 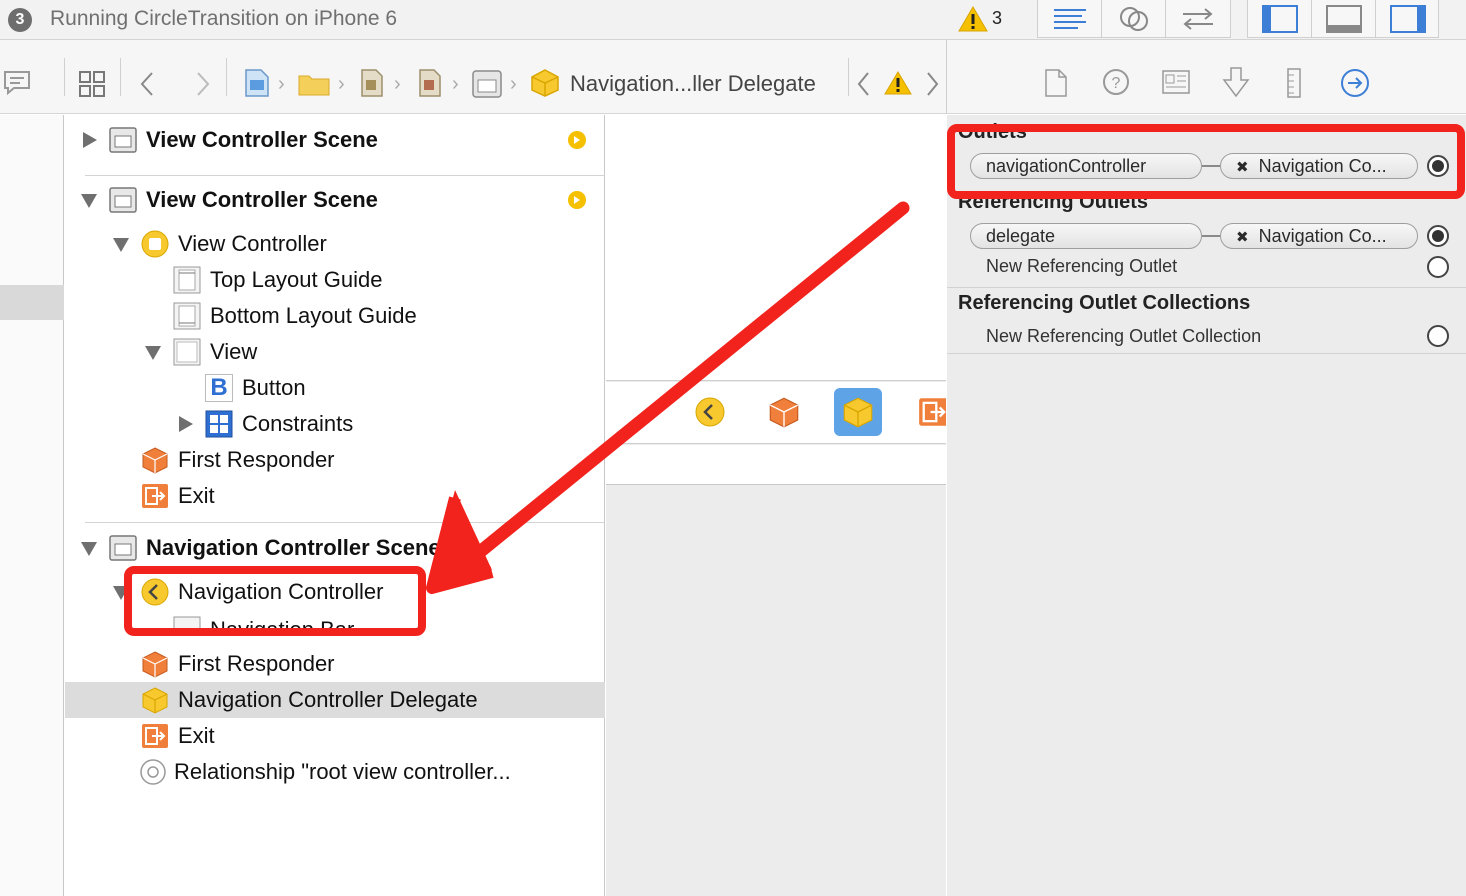 I want to click on connections-inspector-icon, so click(x=1355, y=83).